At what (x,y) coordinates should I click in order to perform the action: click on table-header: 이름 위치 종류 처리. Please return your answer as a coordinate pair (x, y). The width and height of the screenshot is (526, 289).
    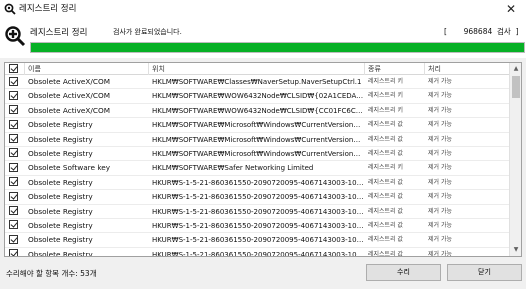
    Looking at the image, I should click on (257, 69).